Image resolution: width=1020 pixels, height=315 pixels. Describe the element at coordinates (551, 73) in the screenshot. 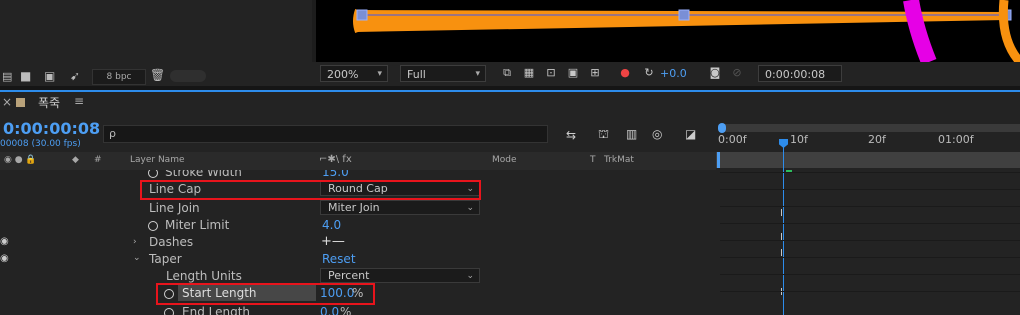

I see `mask-visibility-icon: ⊡` at that location.